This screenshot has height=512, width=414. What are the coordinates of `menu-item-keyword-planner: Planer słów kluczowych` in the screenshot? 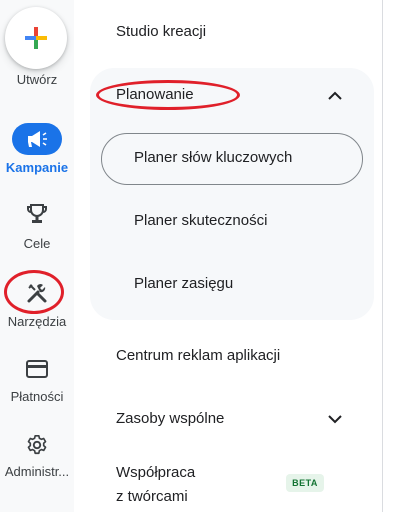 It's located at (213, 157).